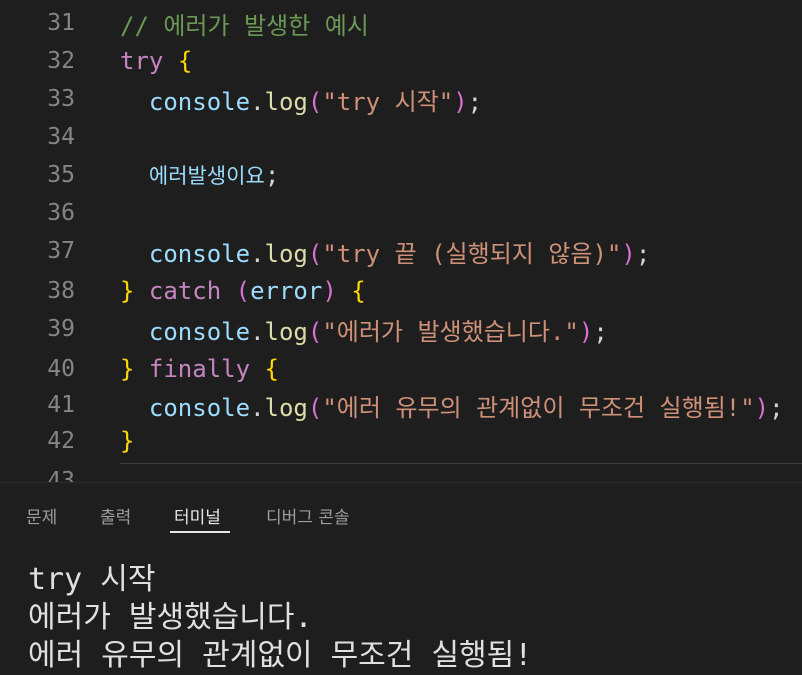 This screenshot has height=675, width=802. I want to click on code-line-31: 31 // 에러가 발생한 예시, so click(401, 23).